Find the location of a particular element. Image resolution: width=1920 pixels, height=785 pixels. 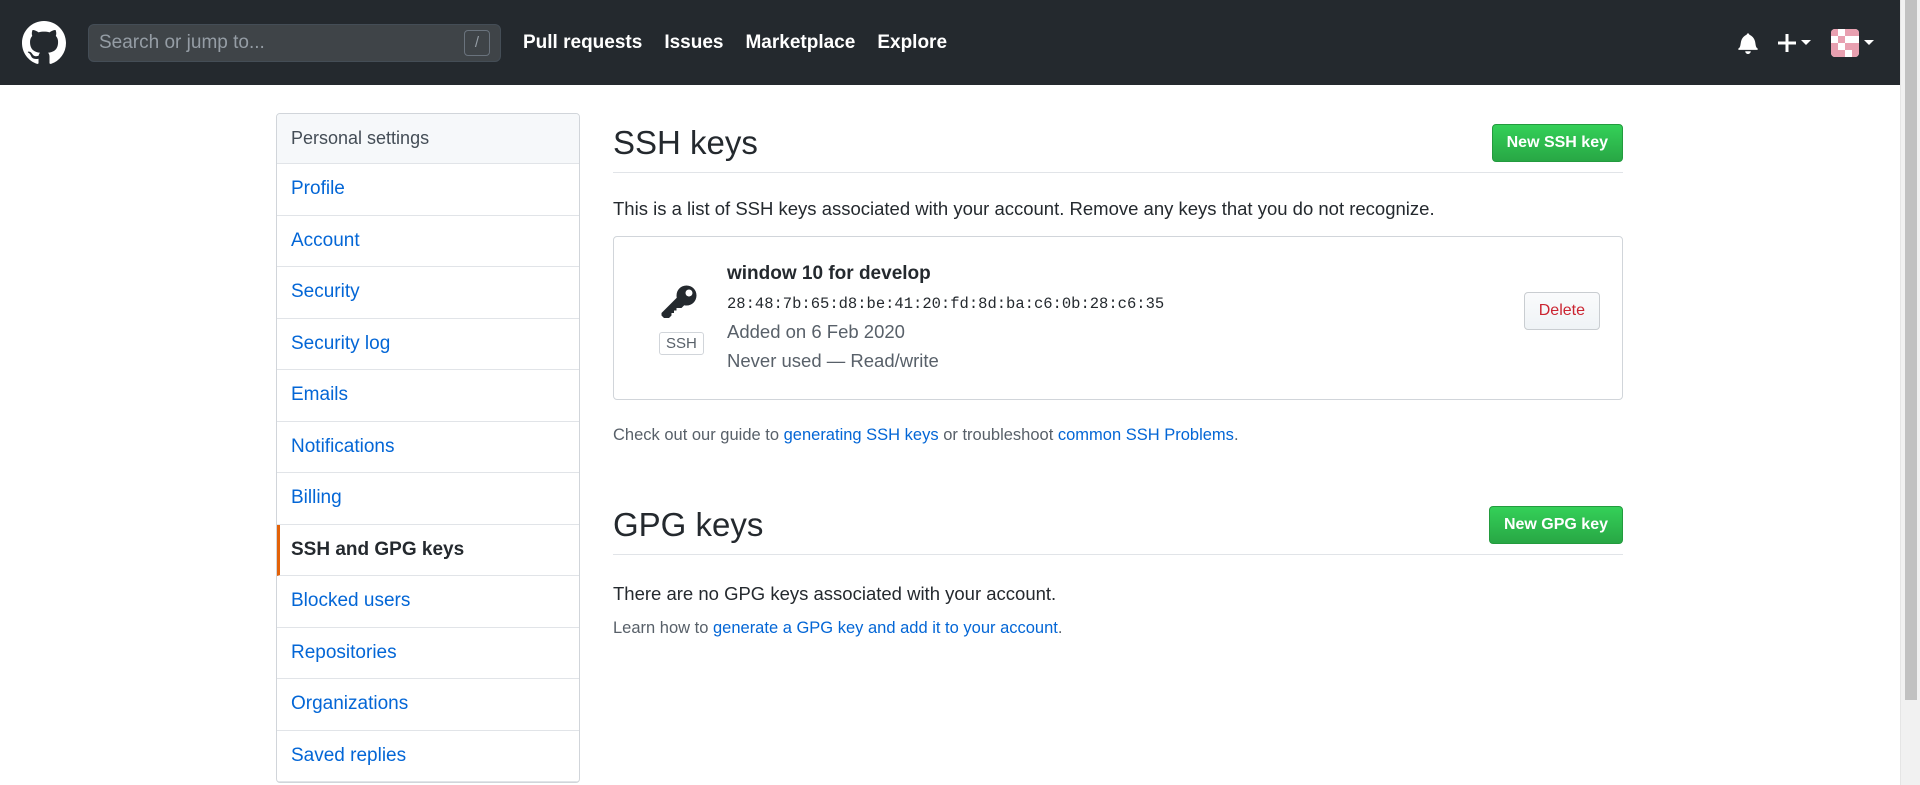

delete-ssh-key-button: Delete is located at coordinates (1561, 311).